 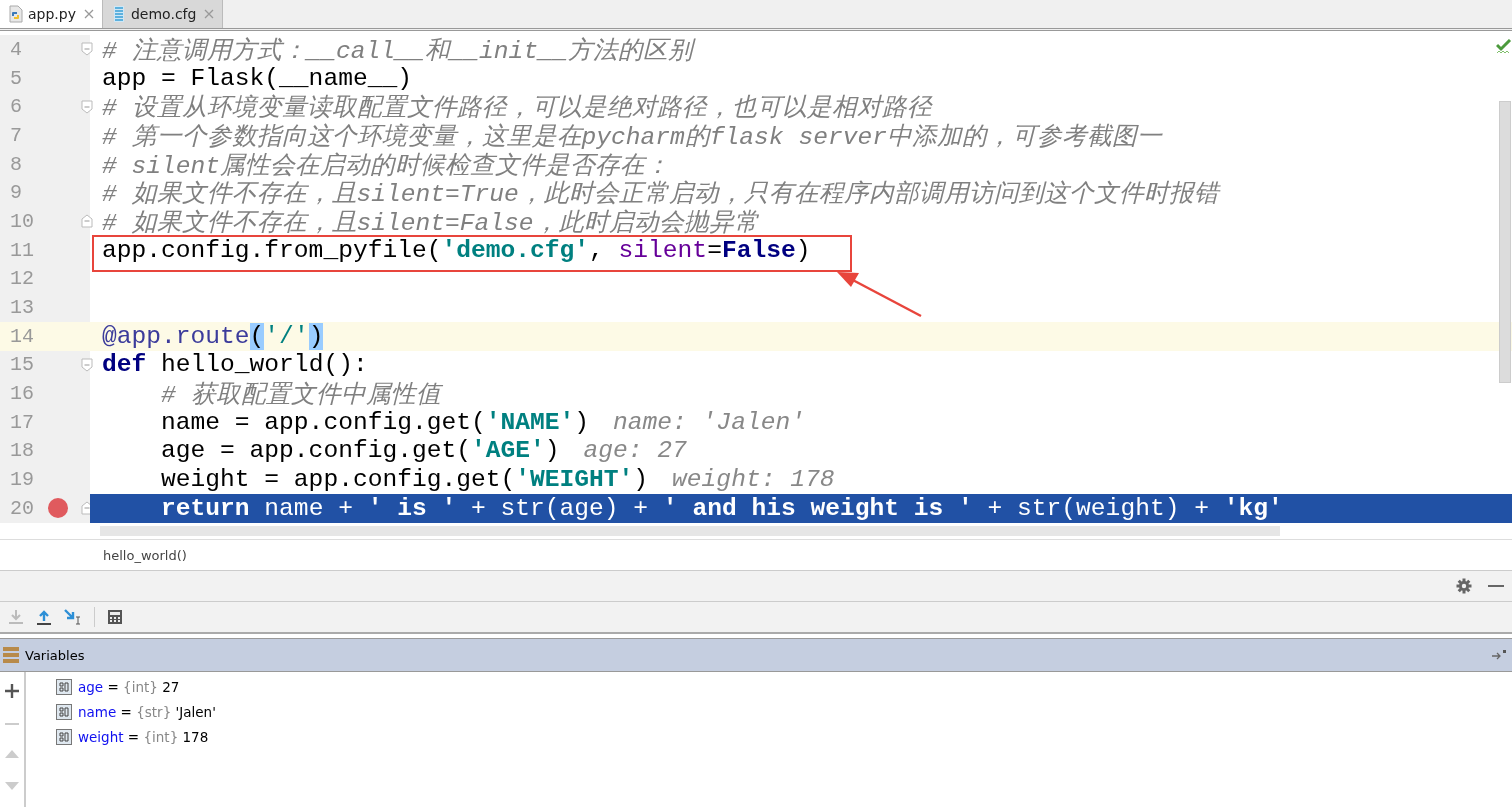 I want to click on variable-entry: weight = {int} 178, so click(x=143, y=736).